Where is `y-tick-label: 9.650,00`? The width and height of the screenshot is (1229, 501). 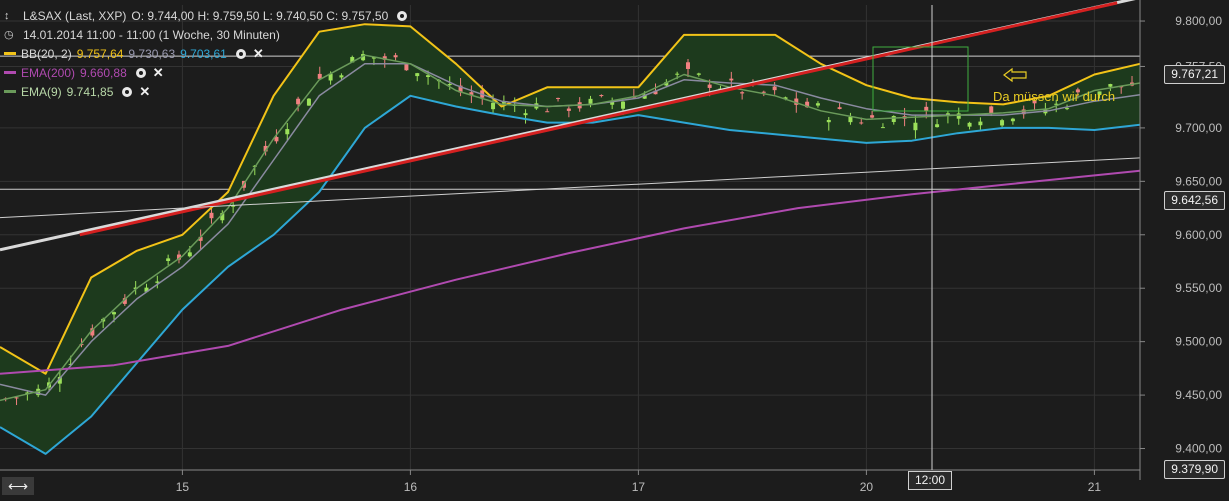 y-tick-label: 9.650,00 is located at coordinates (1198, 181).